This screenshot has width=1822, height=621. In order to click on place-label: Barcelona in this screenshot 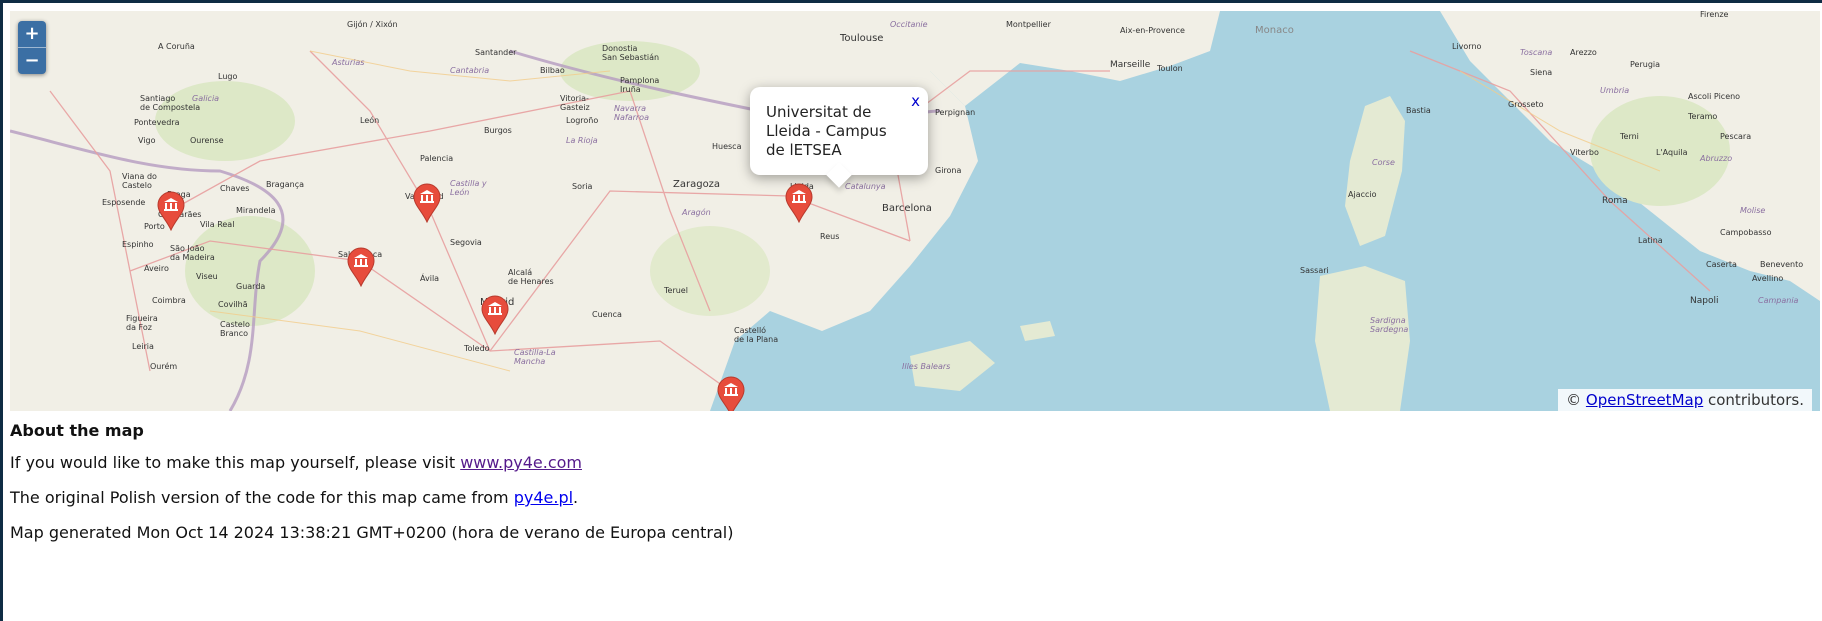, I will do `click(907, 208)`.